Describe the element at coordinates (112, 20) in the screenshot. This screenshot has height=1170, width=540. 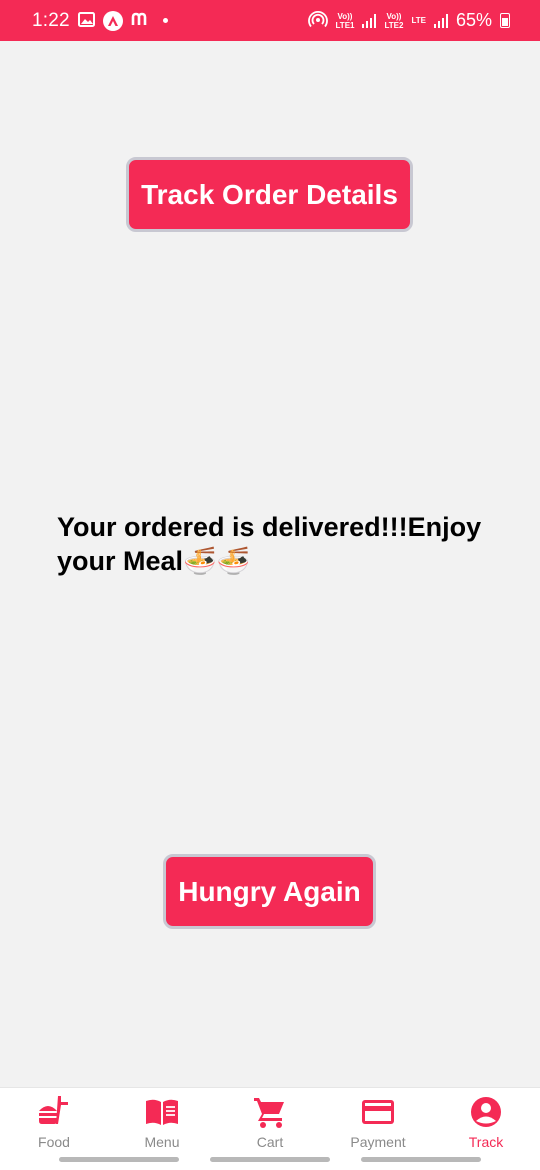
I see `app-a-icon` at that location.